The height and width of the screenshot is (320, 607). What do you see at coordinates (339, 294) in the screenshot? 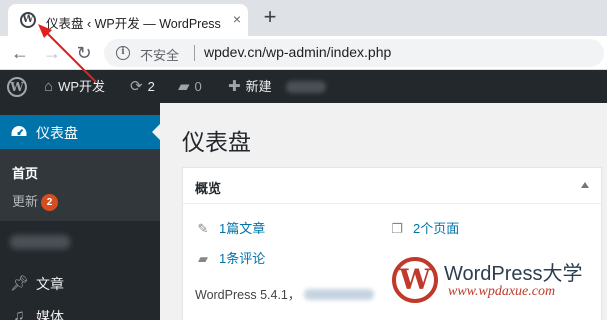
I see `blurred-theme-link` at bounding box center [339, 294].